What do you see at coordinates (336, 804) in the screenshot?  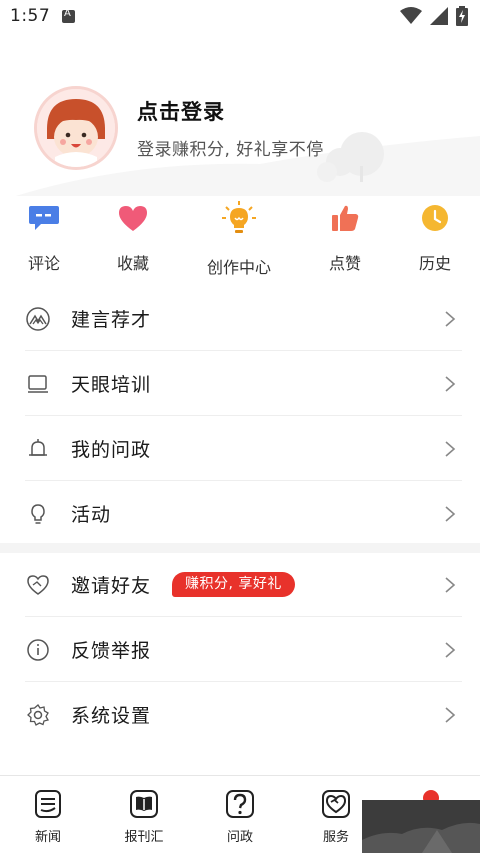 I see `service-heart-icon` at bounding box center [336, 804].